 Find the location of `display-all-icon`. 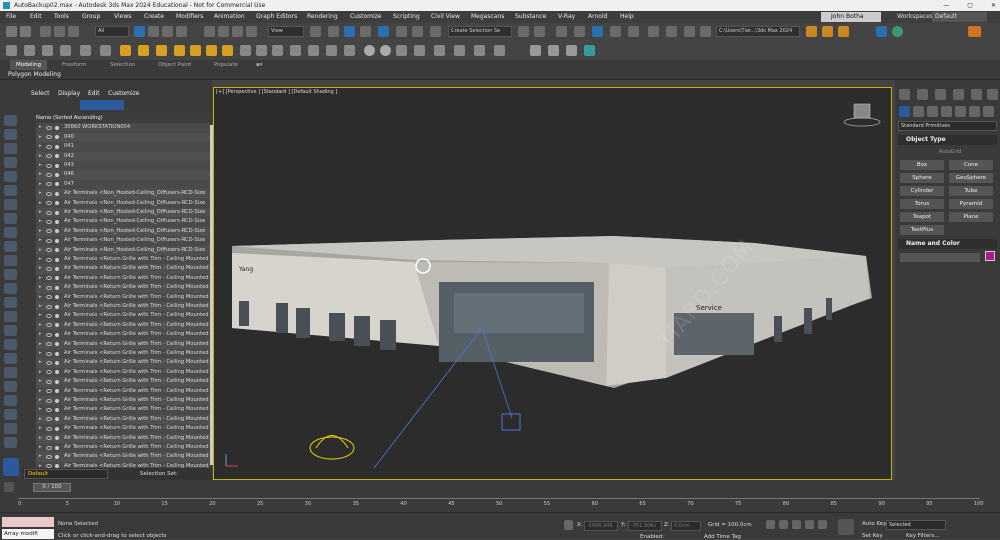

display-all-icon is located at coordinates (10, 302).